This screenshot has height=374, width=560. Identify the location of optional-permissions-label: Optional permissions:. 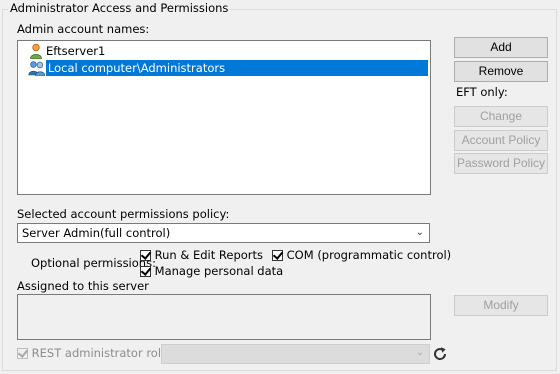
(93, 263).